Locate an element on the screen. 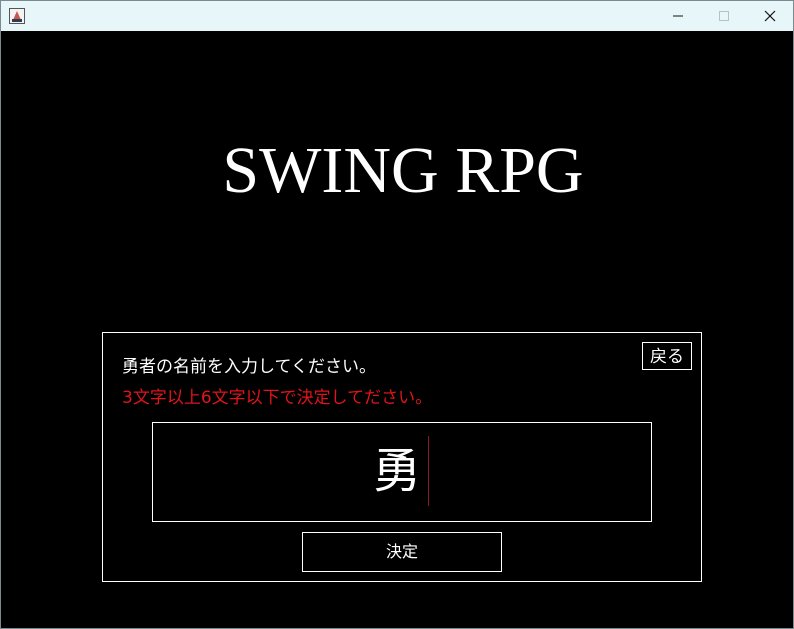 The width and height of the screenshot is (794, 629). maximize-icon is located at coordinates (724, 16).